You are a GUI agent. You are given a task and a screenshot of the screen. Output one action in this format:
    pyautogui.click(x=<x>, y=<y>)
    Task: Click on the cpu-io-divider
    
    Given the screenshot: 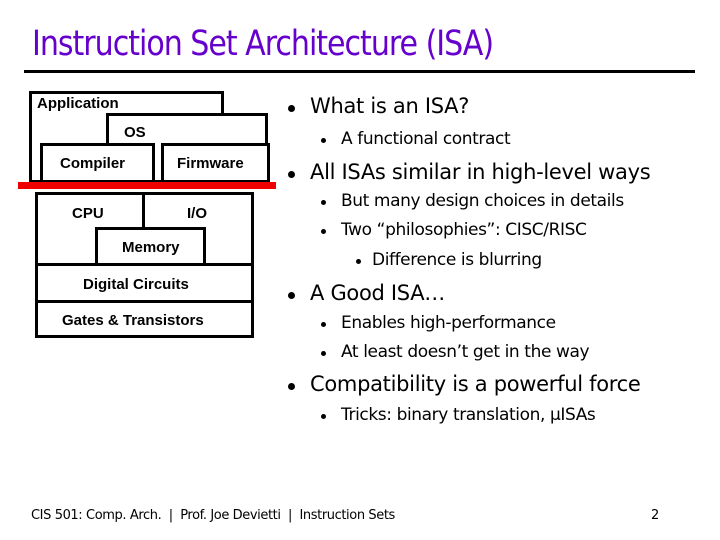 What is the action you would take?
    pyautogui.click(x=143, y=211)
    